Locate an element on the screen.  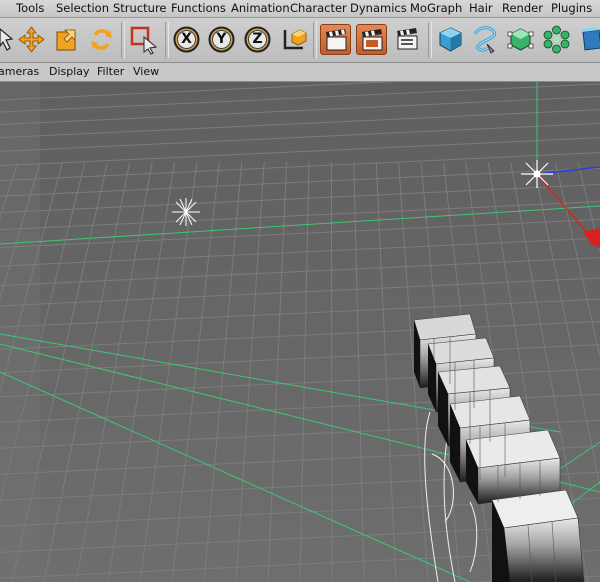
viewport-menu-display: Display is located at coordinates (69, 72).